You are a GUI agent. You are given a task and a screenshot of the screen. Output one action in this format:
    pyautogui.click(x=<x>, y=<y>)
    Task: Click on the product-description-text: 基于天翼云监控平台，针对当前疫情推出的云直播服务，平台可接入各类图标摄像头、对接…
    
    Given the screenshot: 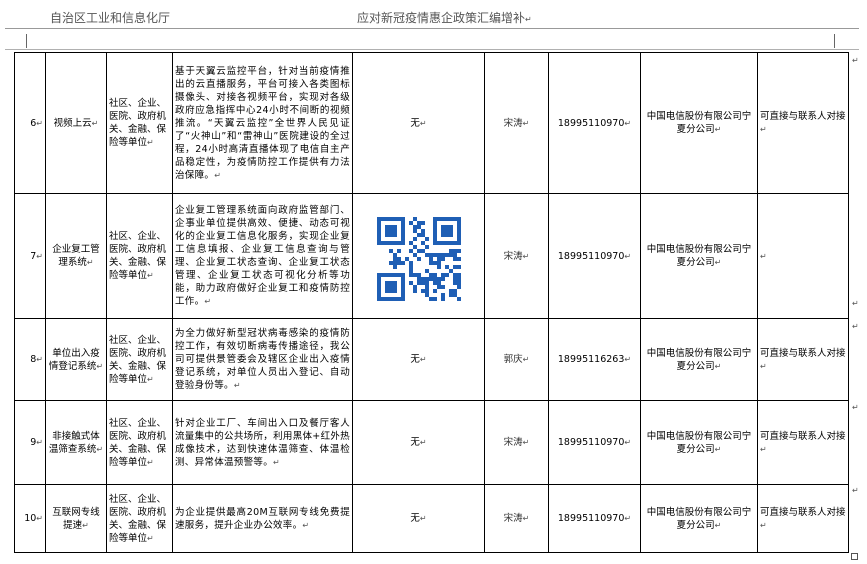 What is the action you would take?
    pyautogui.click(x=262, y=123)
    